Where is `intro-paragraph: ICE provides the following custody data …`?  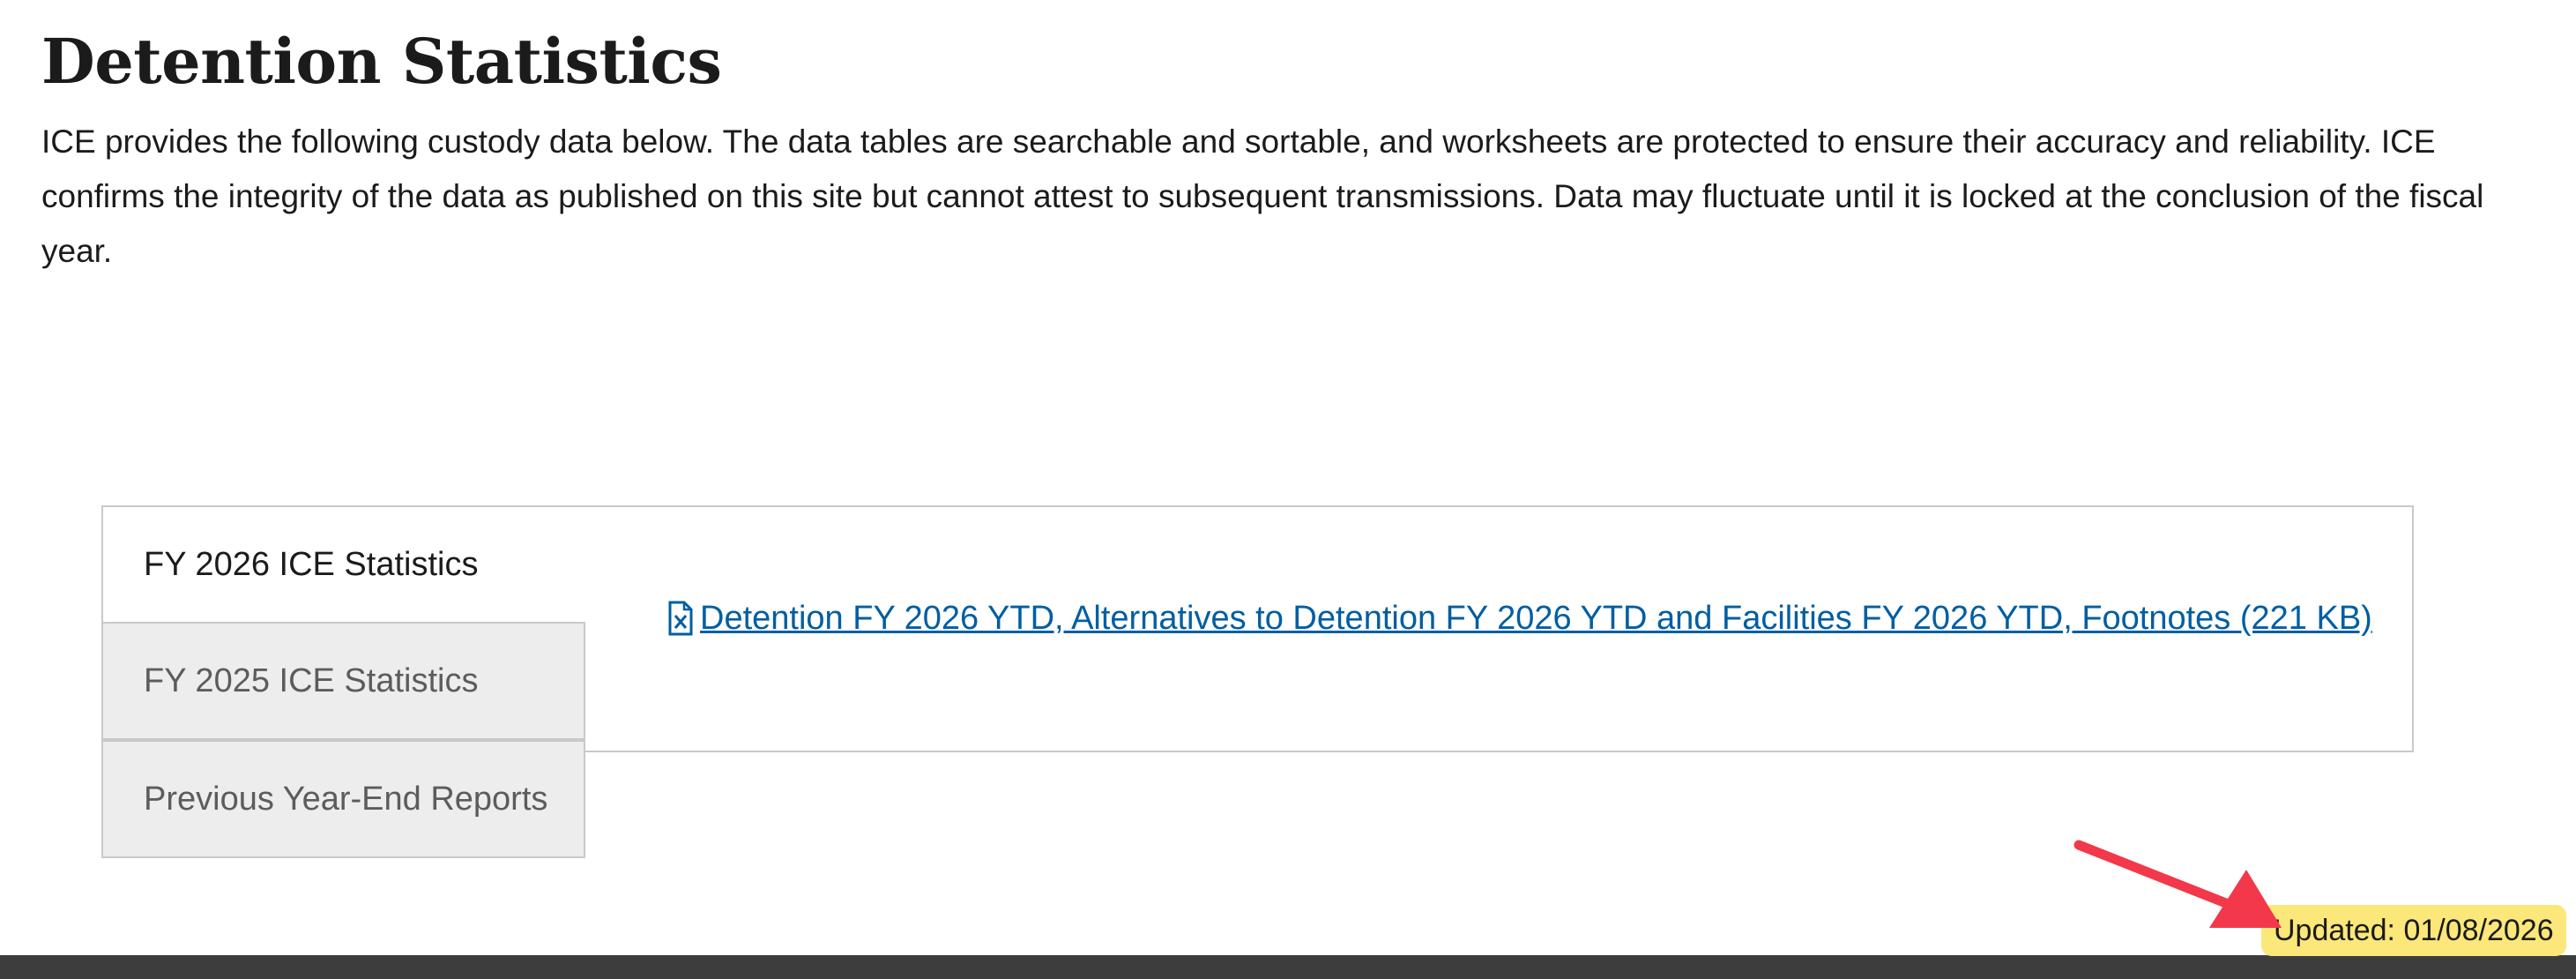 intro-paragraph: ICE provides the following custody data … is located at coordinates (1263, 196).